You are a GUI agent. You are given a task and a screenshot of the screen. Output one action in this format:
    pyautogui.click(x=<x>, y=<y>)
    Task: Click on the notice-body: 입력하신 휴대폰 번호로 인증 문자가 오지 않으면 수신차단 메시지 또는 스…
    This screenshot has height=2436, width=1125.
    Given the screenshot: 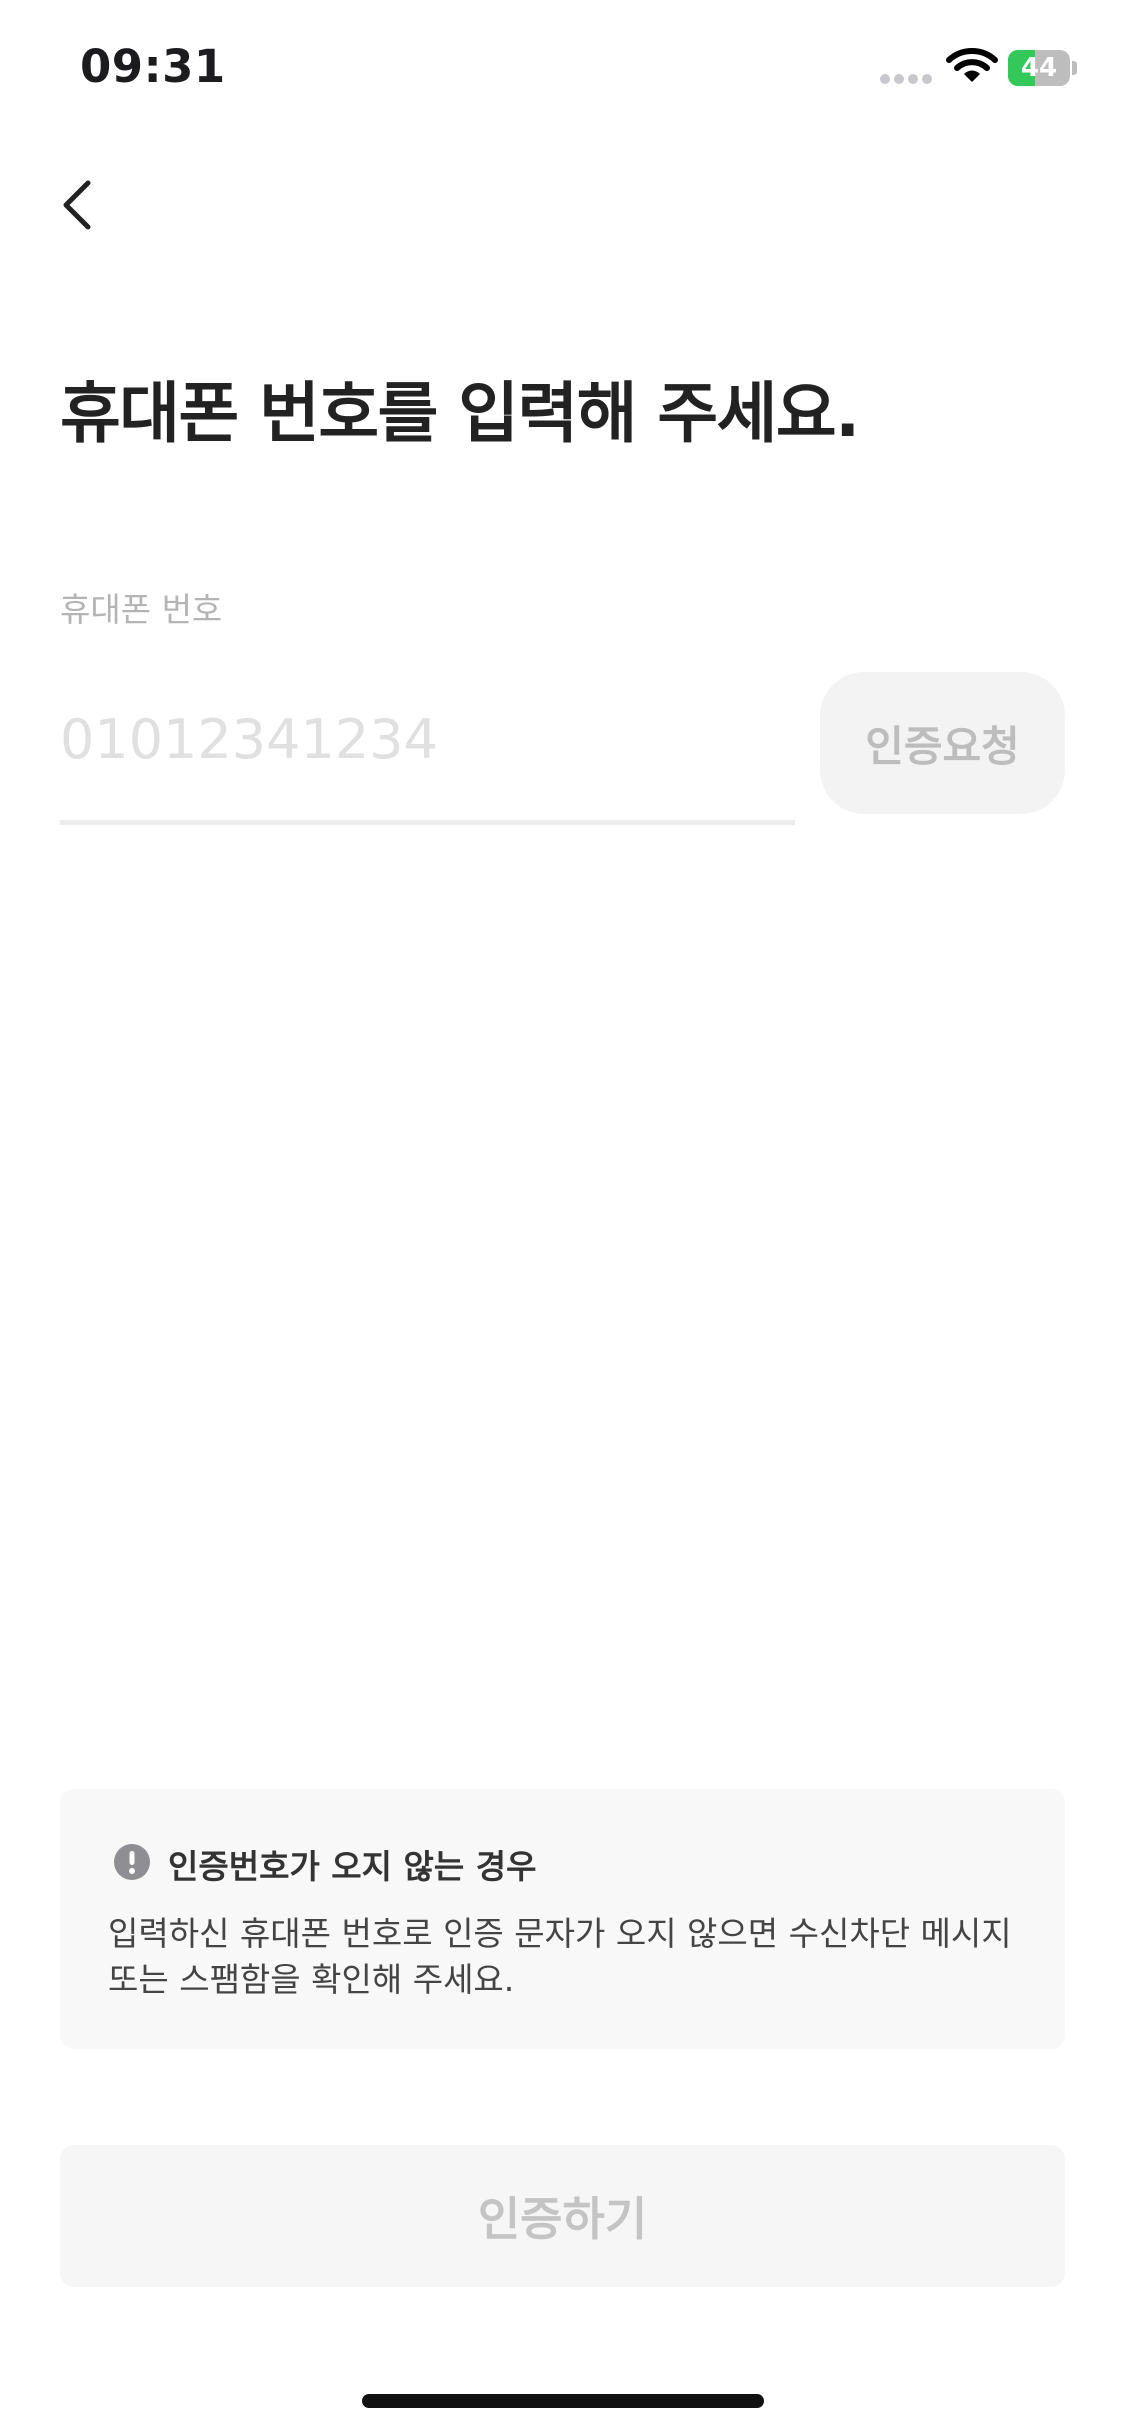 What is the action you would take?
    pyautogui.click(x=560, y=1956)
    